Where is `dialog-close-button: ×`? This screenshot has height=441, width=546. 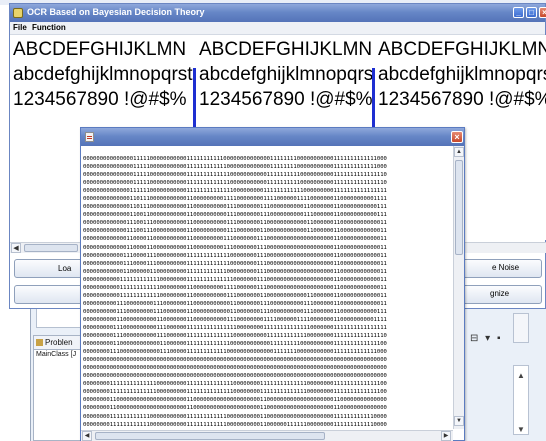
dialog-close-button: × is located at coordinates (457, 137).